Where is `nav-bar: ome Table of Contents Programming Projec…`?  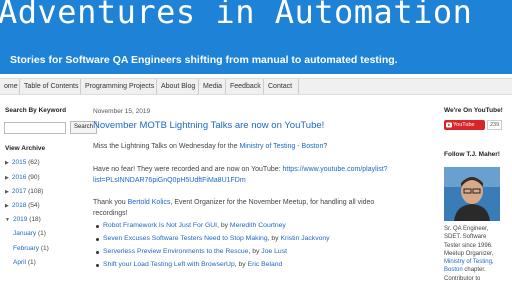
nav-bar: ome Table of Contents Programming Projec… is located at coordinates (256, 86).